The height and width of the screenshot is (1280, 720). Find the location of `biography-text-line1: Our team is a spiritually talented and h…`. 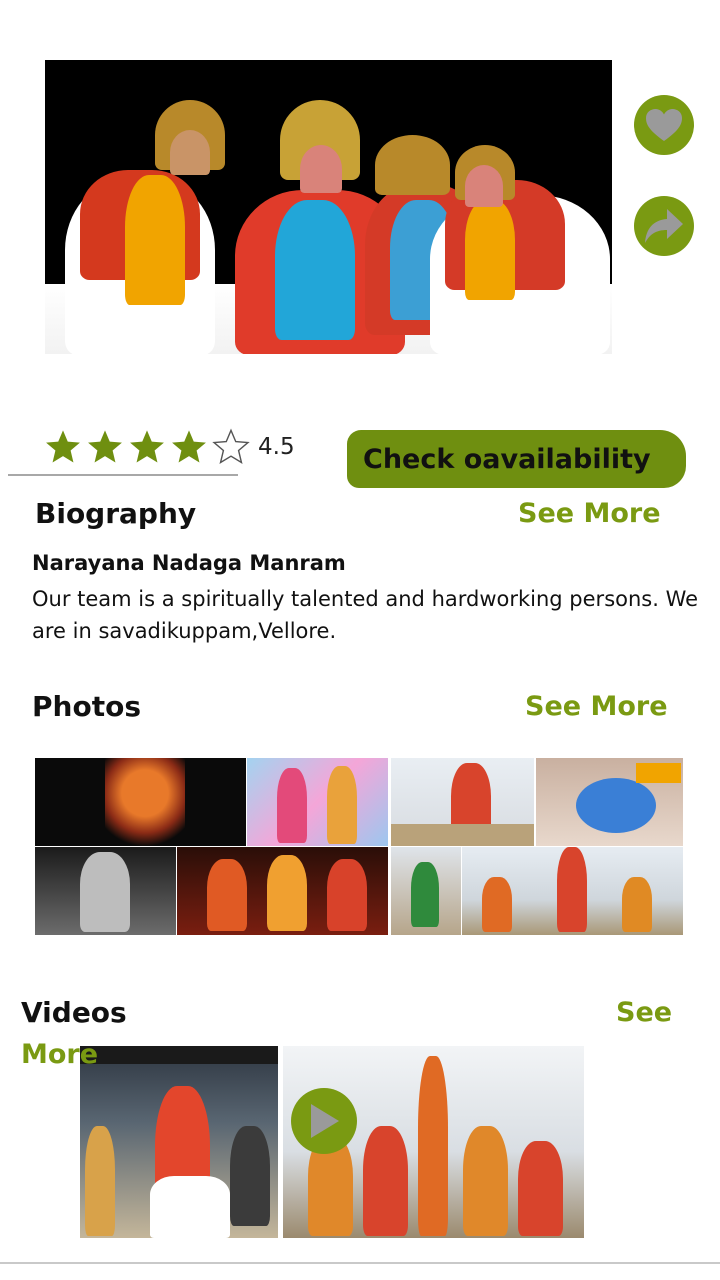

biography-text-line1: Our team is a spiritually talented and h… is located at coordinates (365, 599).